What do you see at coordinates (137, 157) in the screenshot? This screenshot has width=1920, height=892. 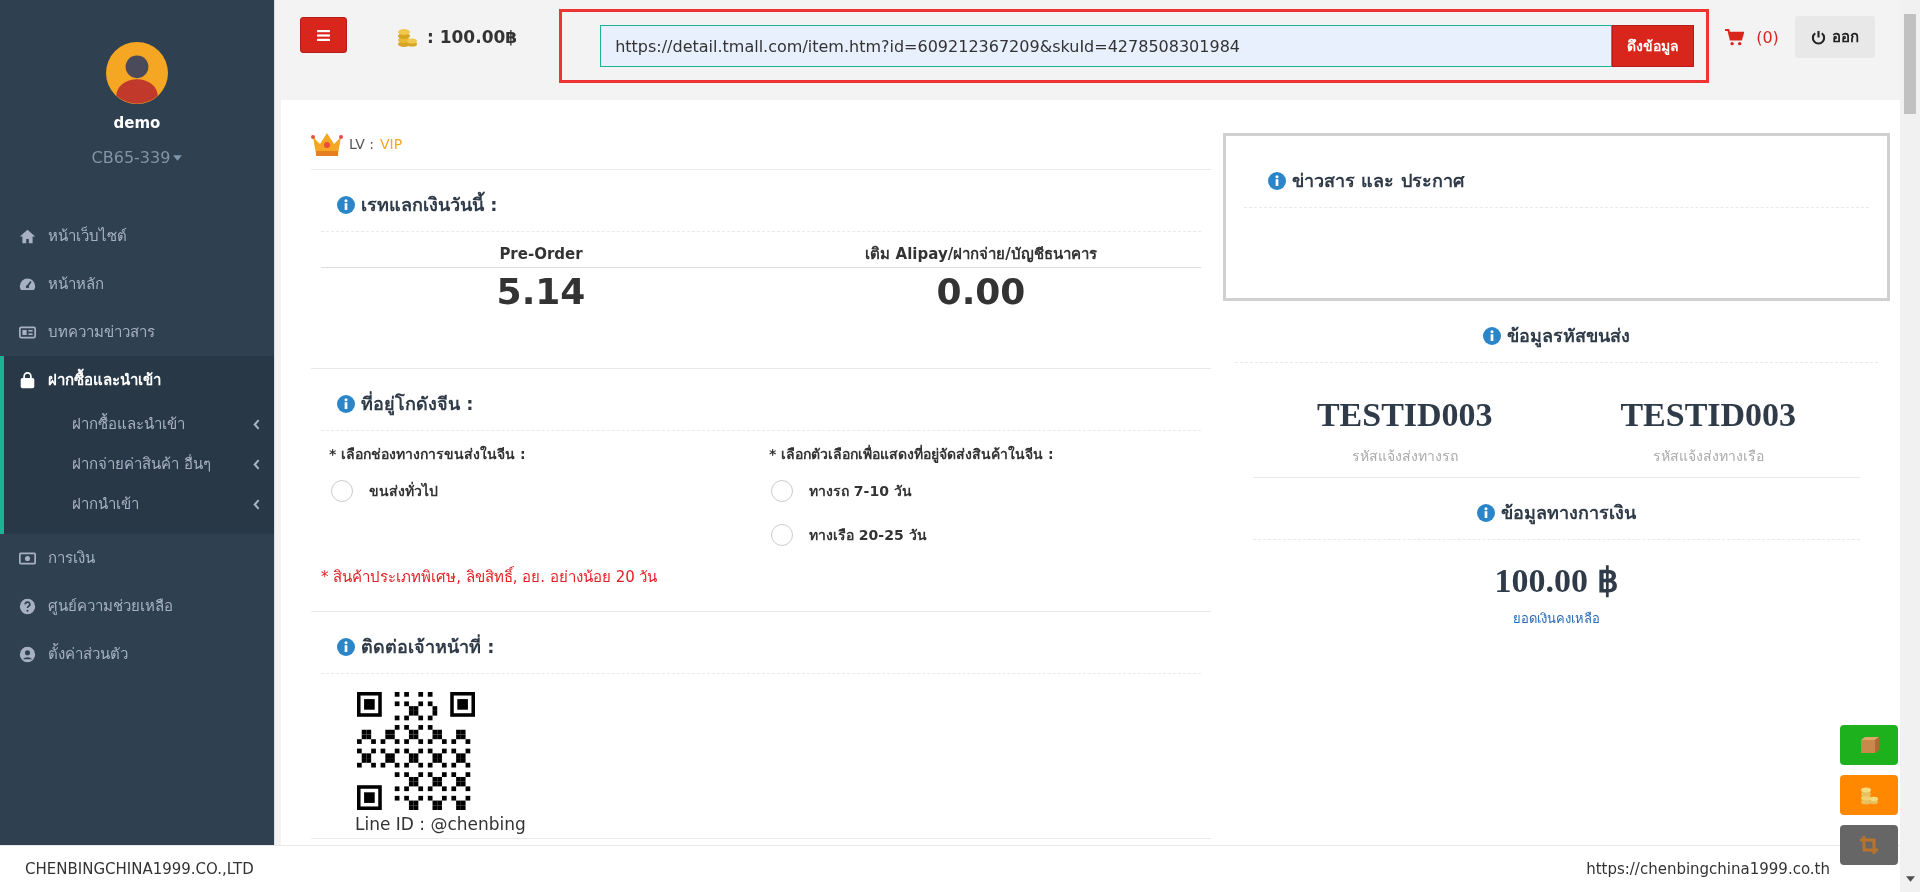 I see `account-dropdown: CB65-339` at bounding box center [137, 157].